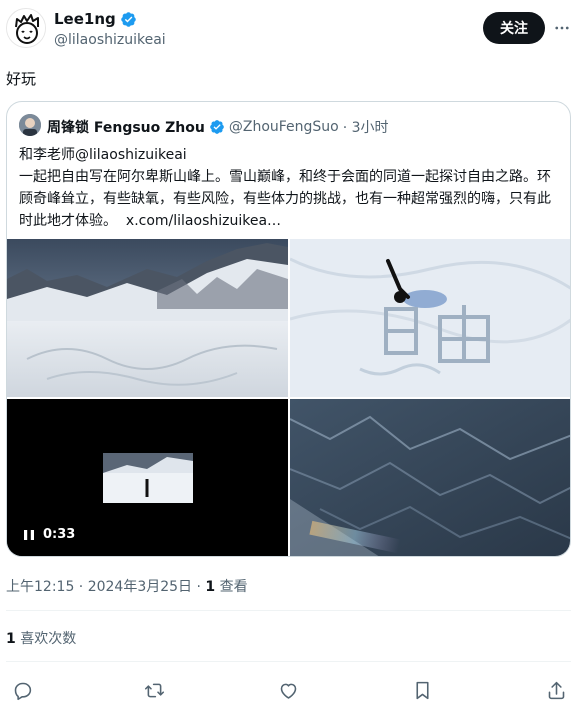 The image size is (586, 711). Describe the element at coordinates (154, 690) in the screenshot. I see `retweet-icon` at that location.